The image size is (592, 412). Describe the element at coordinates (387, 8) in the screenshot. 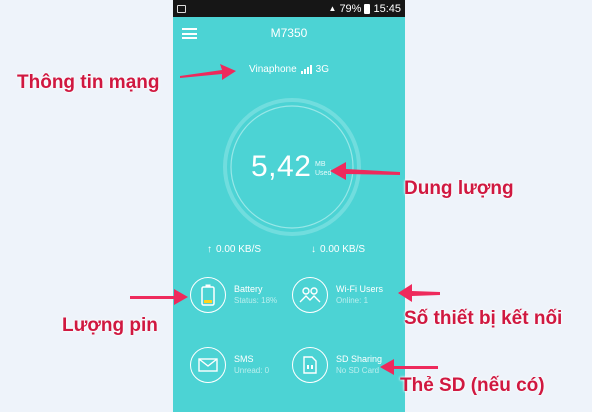

I see `clock: 15:45` at that location.